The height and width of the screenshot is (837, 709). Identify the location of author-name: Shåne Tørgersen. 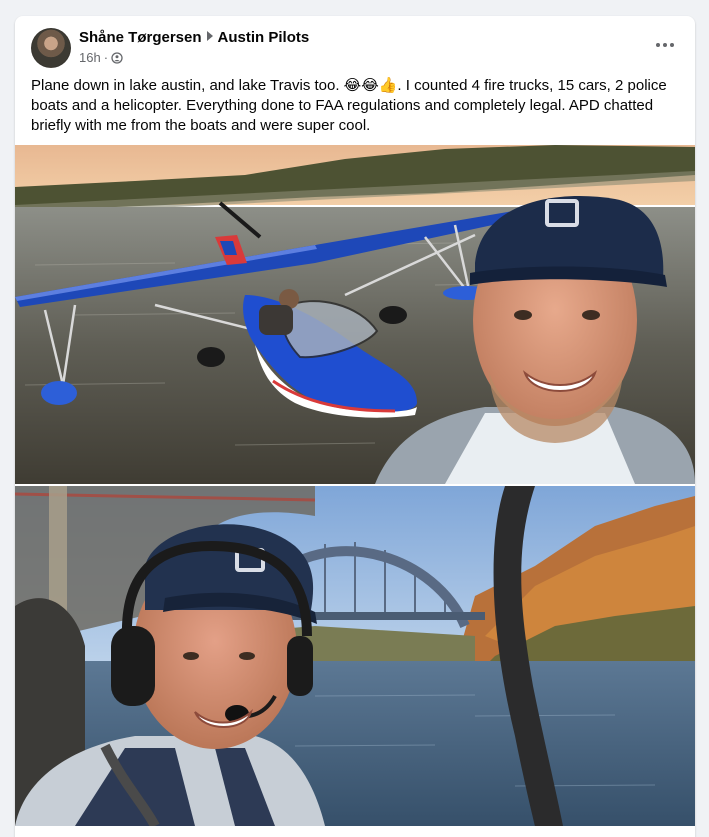
(140, 37).